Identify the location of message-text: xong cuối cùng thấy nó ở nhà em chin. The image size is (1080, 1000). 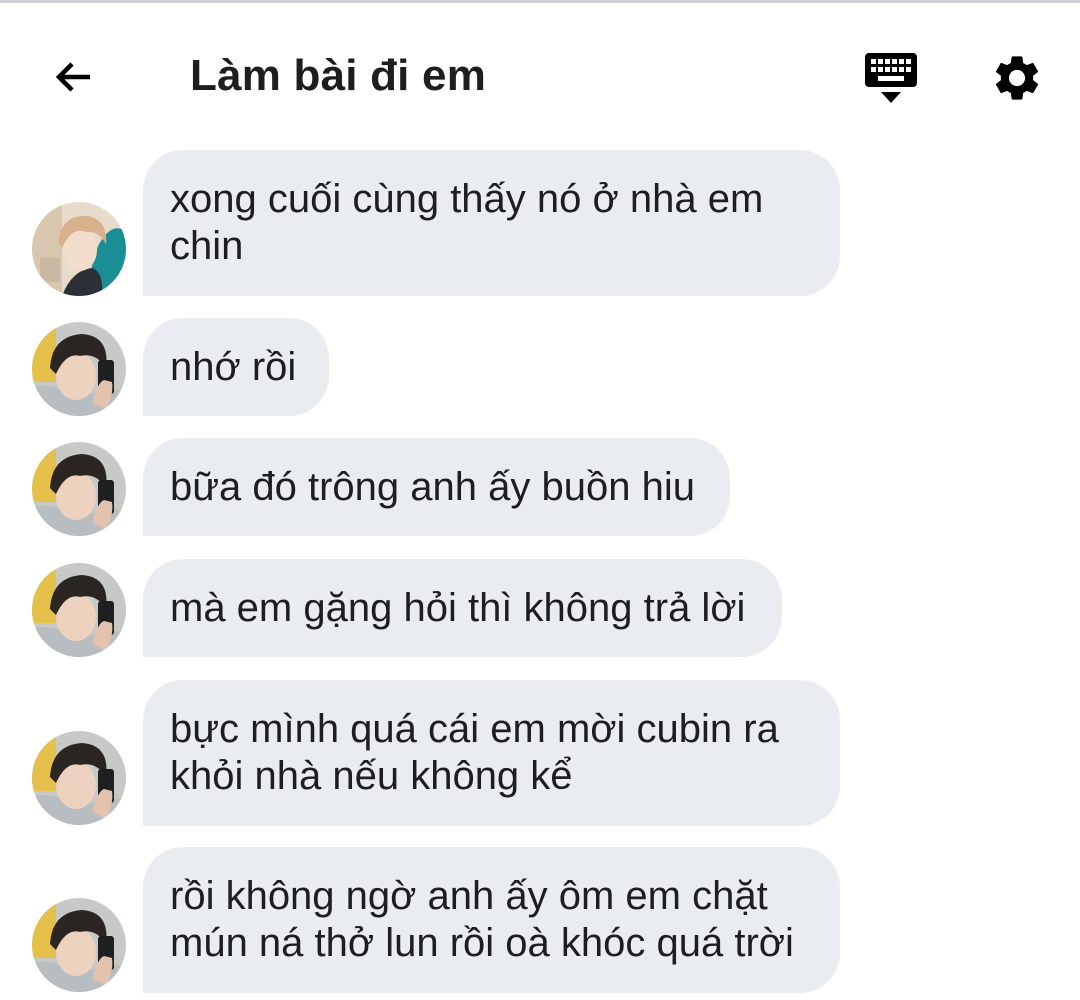
(467, 222).